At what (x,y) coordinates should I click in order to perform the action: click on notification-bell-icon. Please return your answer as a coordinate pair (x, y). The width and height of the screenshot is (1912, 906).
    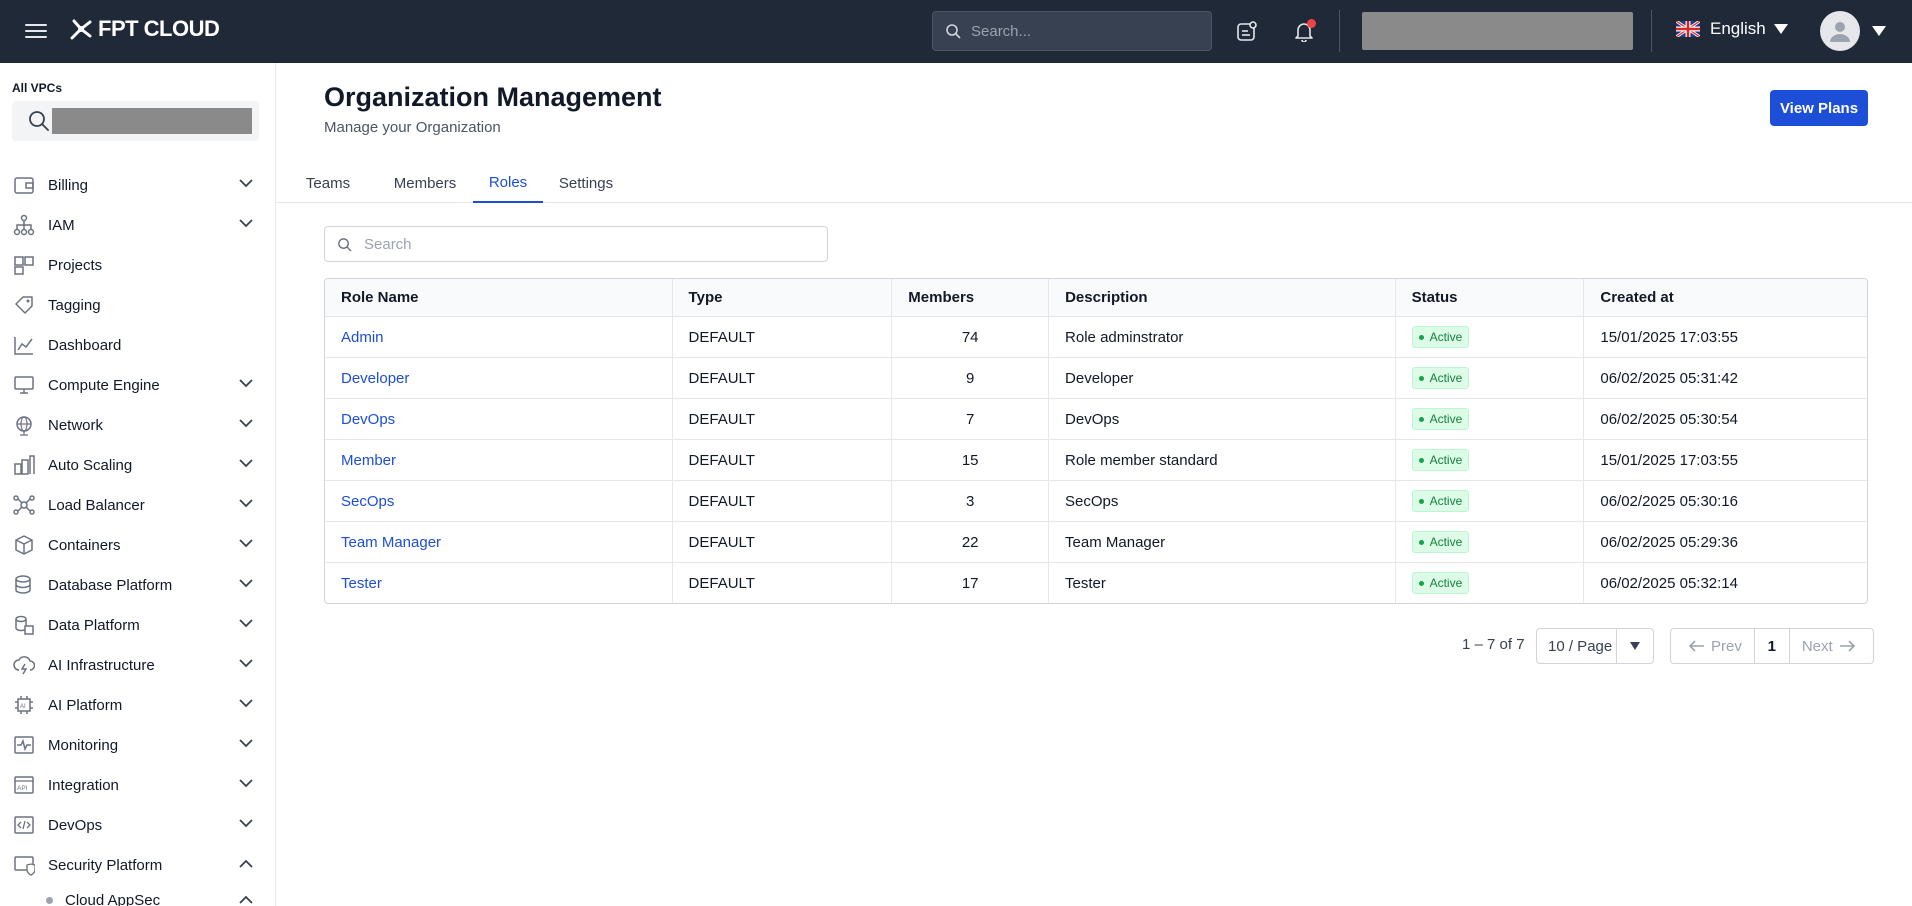
    Looking at the image, I should click on (1304, 31).